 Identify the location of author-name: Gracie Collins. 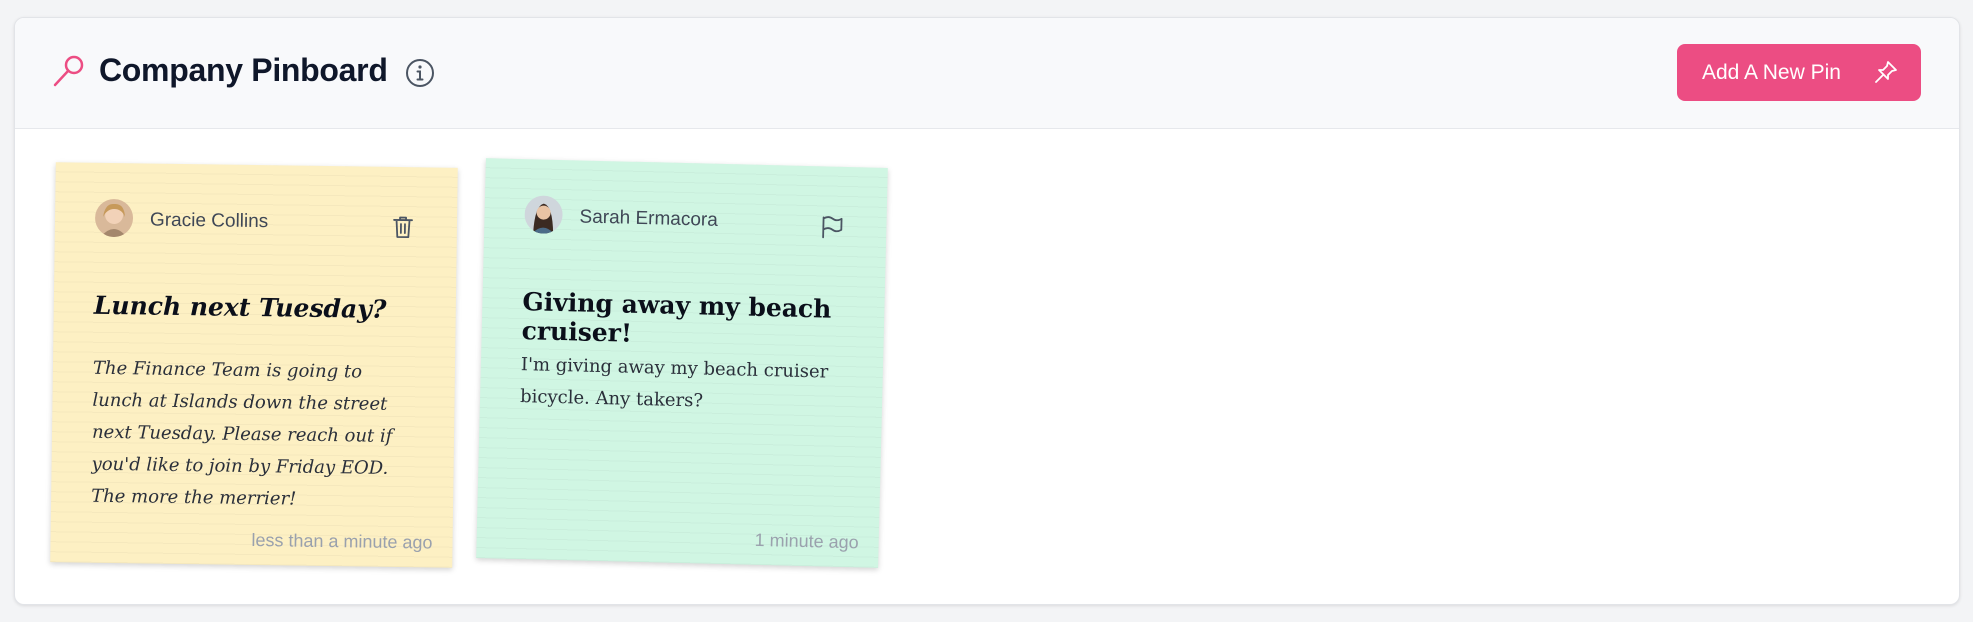
(209, 221).